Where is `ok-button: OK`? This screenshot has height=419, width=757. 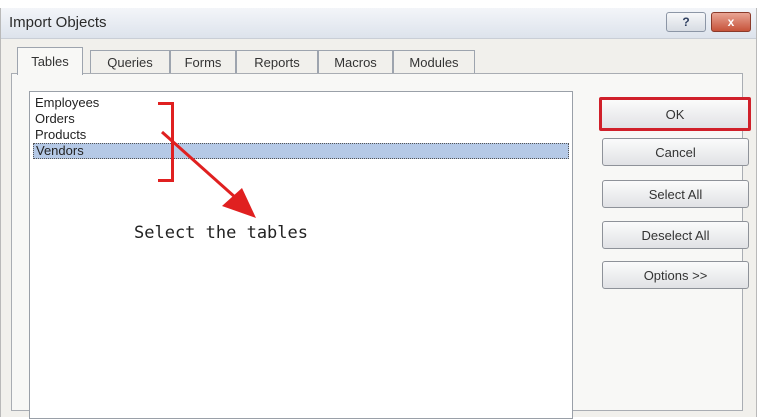 ok-button: OK is located at coordinates (675, 114).